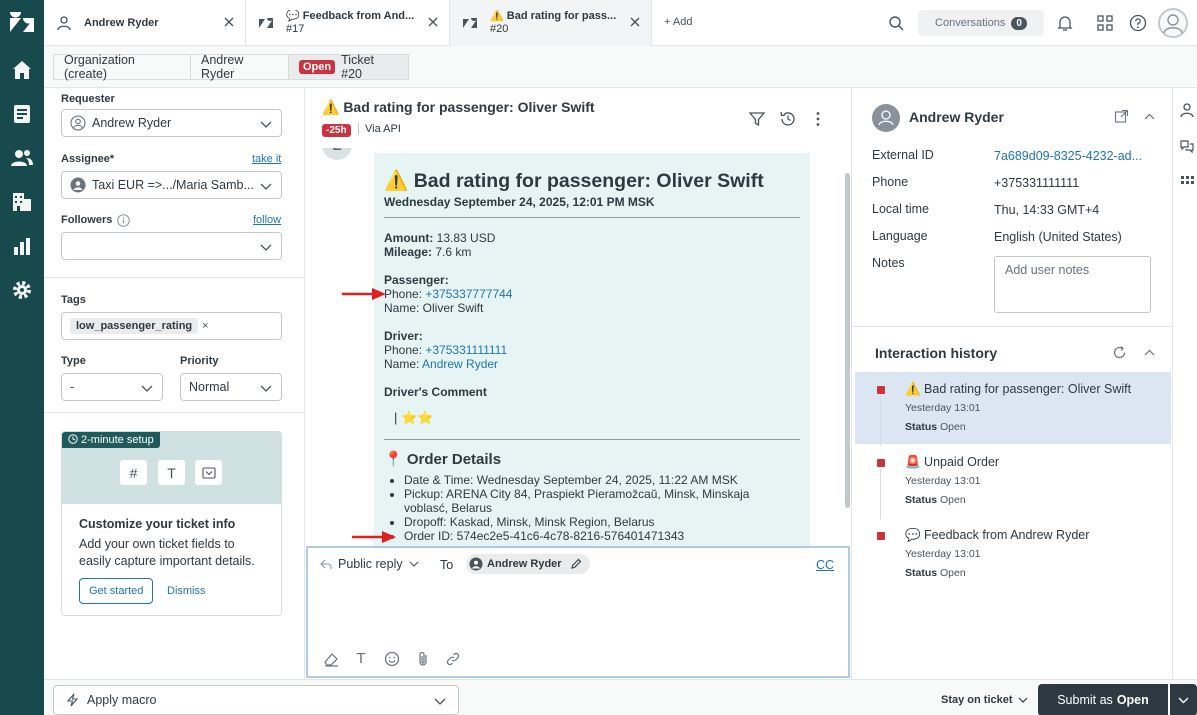 This screenshot has height=715, width=1197. What do you see at coordinates (788, 119) in the screenshot?
I see `history-icon` at bounding box center [788, 119].